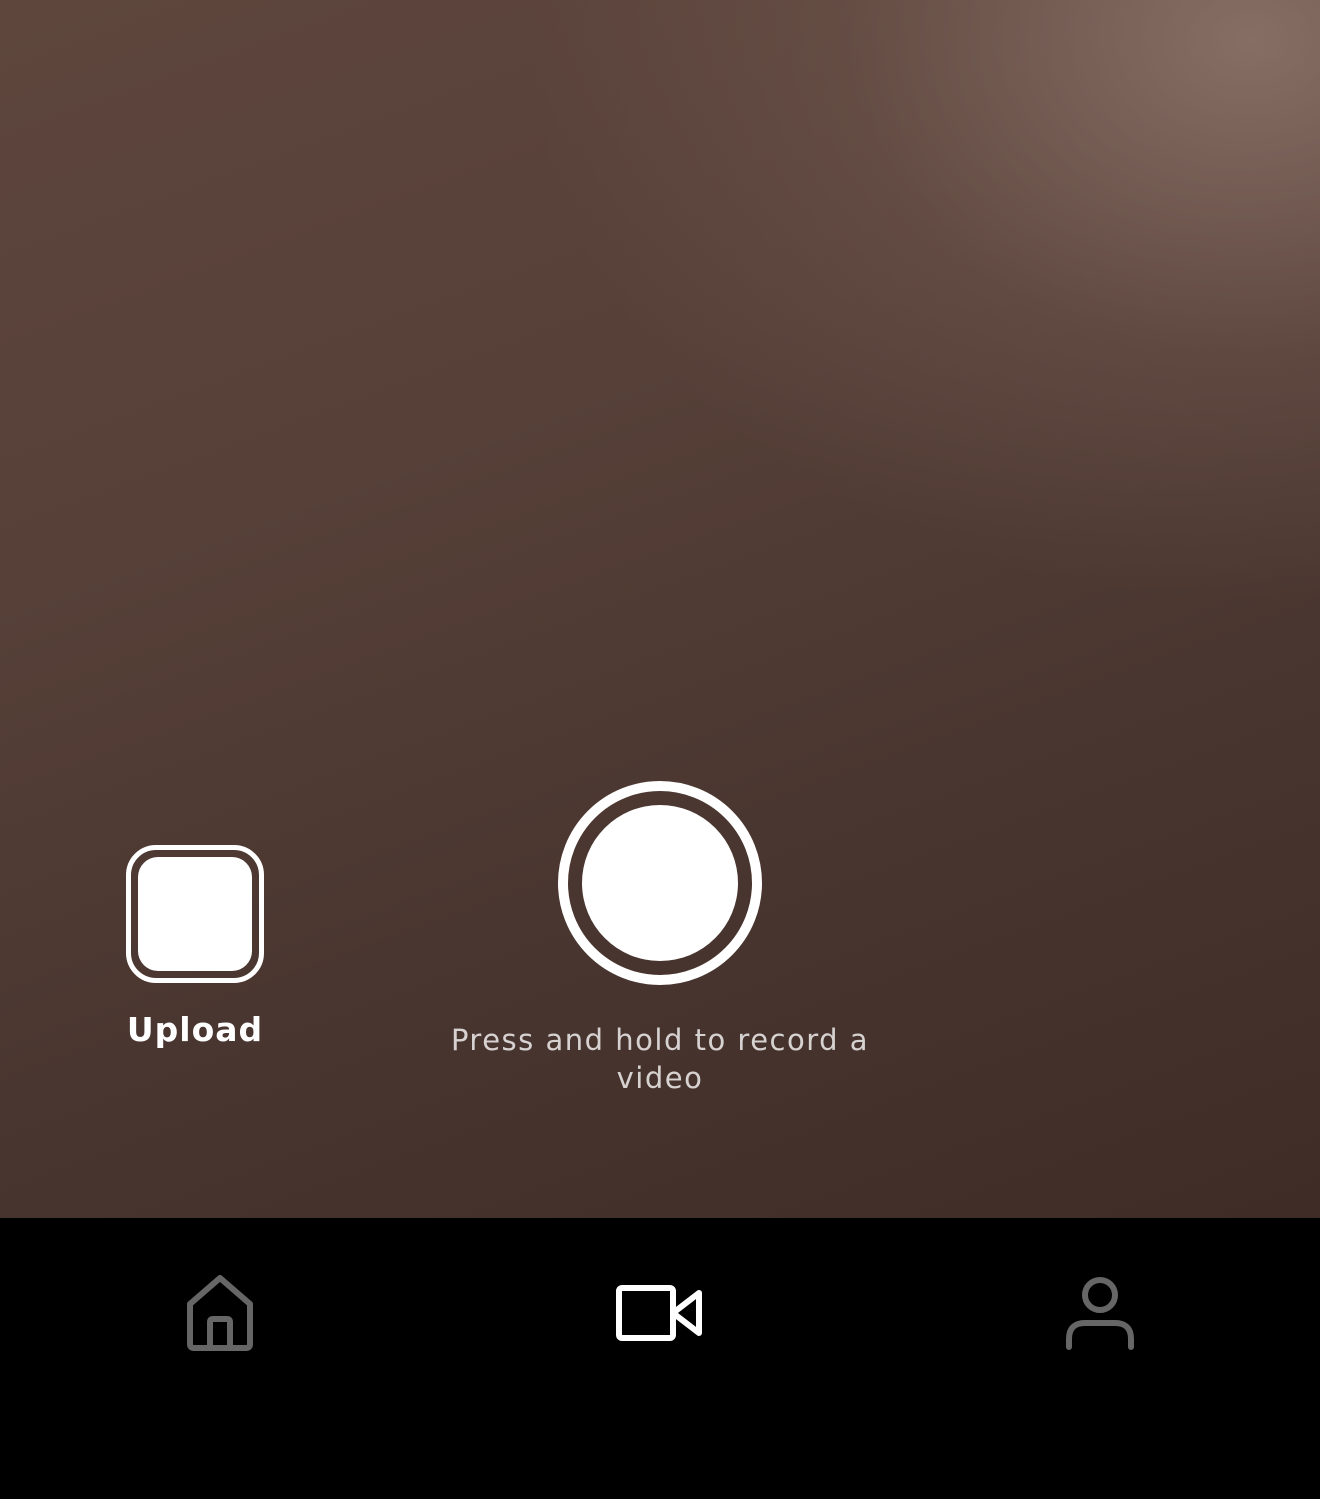  I want to click on record-button-inner, so click(660, 883).